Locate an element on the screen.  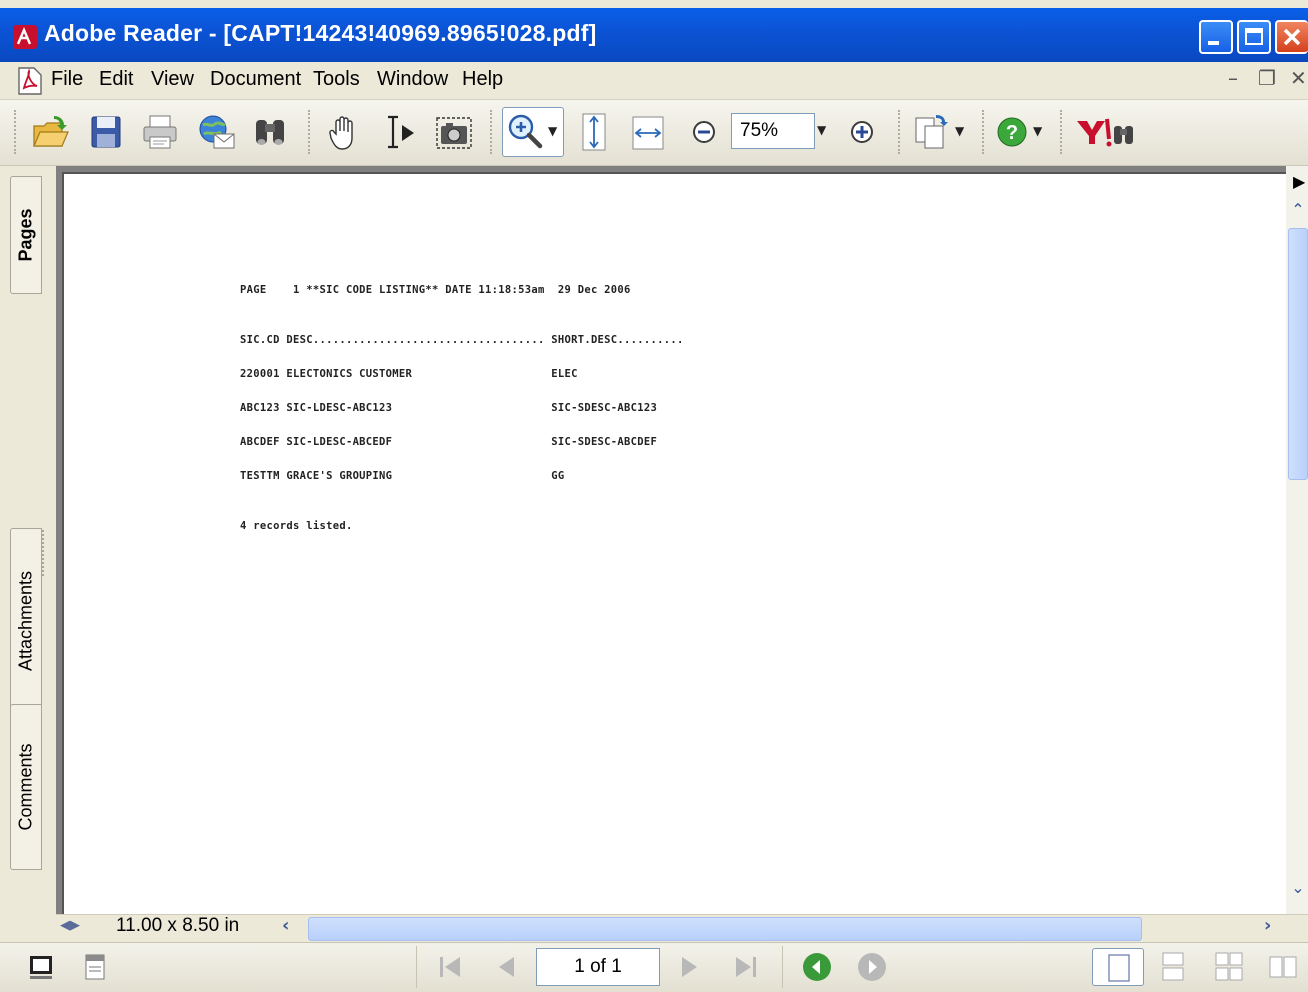
close-icon is located at coordinates (1292, 37).